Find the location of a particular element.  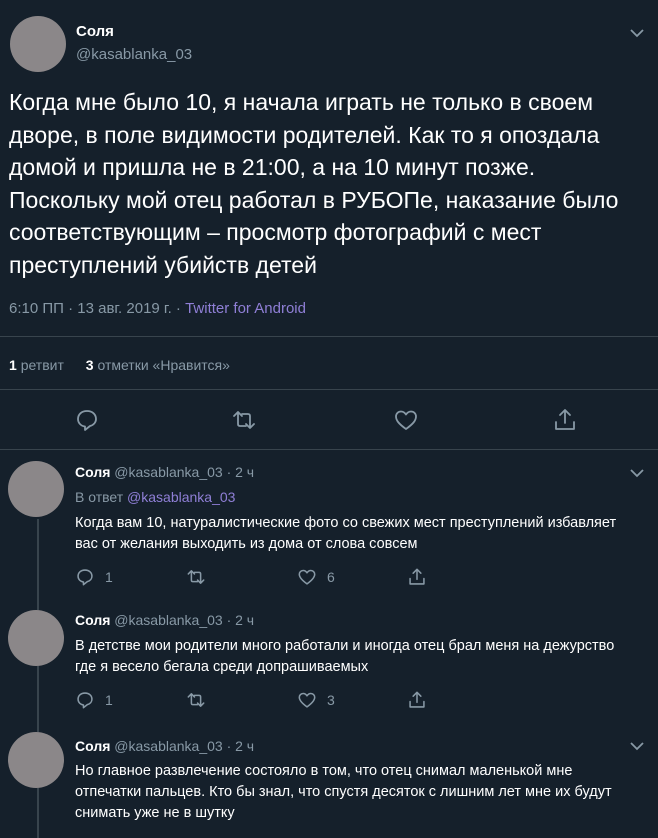

tweet-source: Twitter for Android is located at coordinates (245, 308).